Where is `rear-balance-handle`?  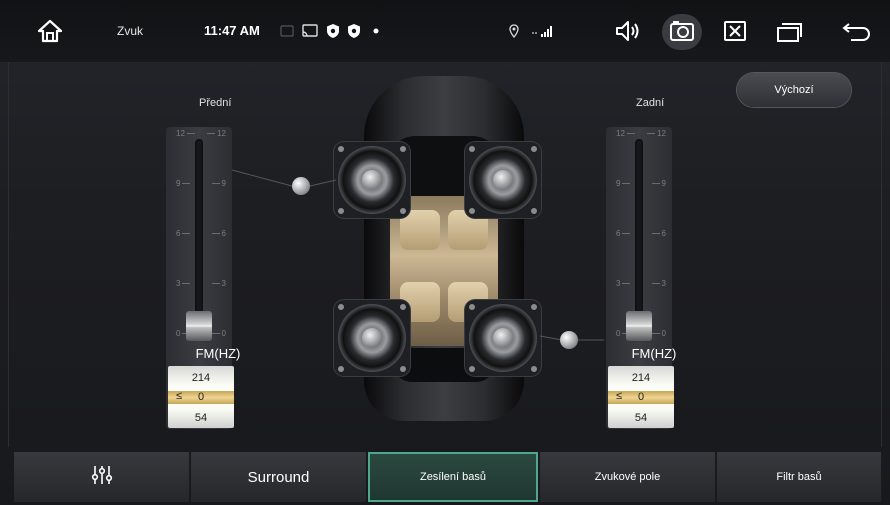
rear-balance-handle is located at coordinates (569, 340).